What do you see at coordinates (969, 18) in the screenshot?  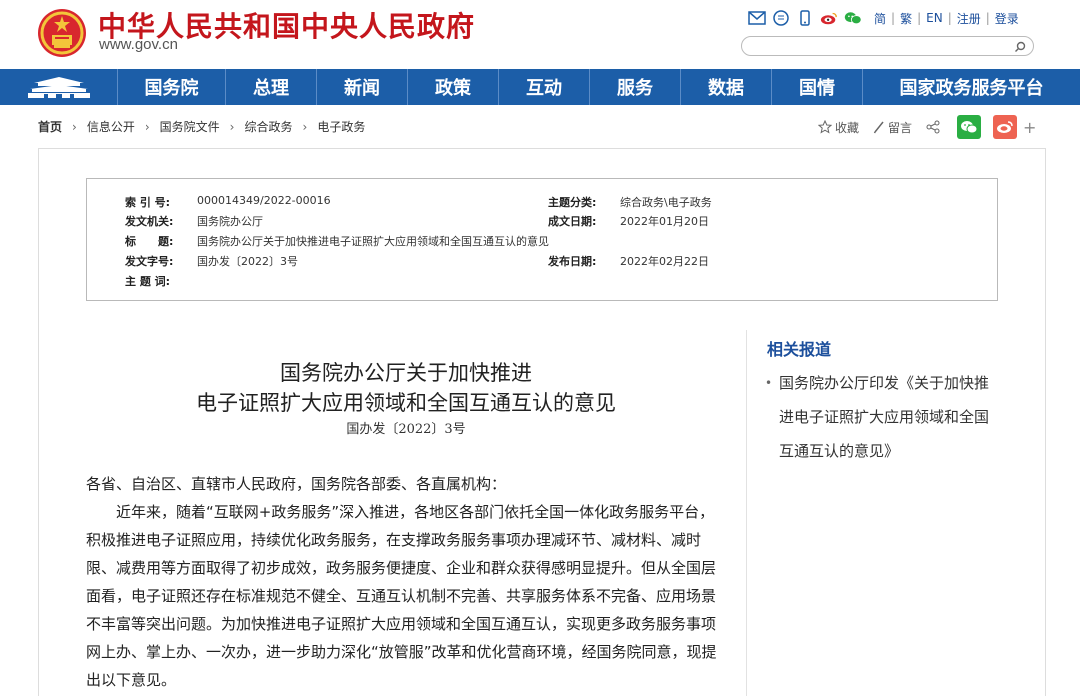 I see `register-link: 注册` at bounding box center [969, 18].